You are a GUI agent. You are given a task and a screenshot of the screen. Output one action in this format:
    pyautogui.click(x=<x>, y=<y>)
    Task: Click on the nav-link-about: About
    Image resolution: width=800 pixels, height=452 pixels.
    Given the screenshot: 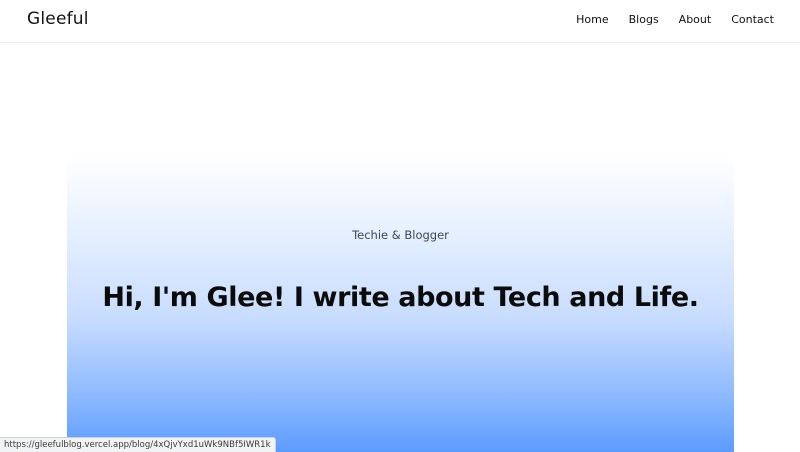 What is the action you would take?
    pyautogui.click(x=695, y=19)
    